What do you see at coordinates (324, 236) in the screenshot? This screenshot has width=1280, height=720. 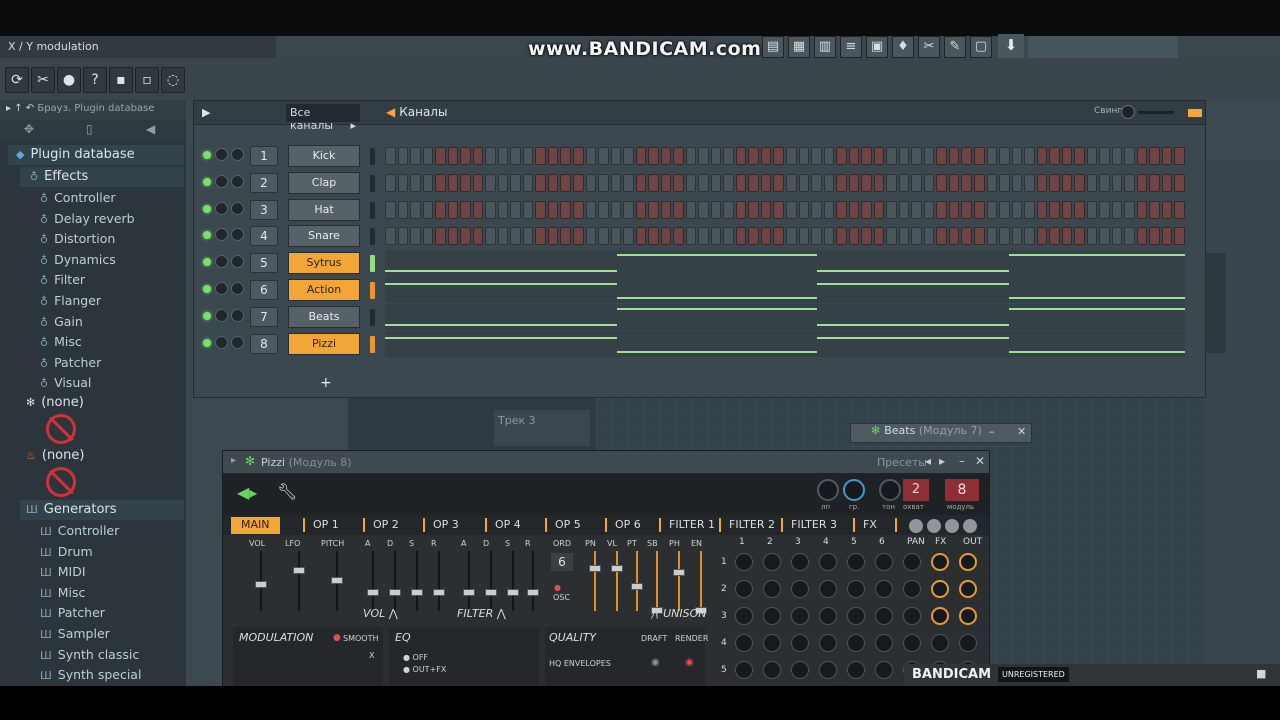 I see `channel-name-button: Snare` at bounding box center [324, 236].